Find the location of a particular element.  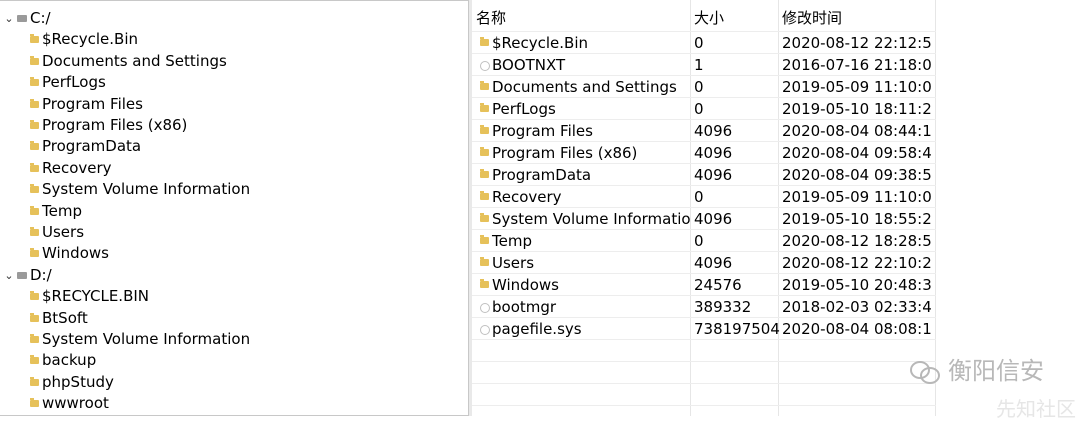

cell-modified: 2020-08-04 08:44:10 is located at coordinates (857, 131).